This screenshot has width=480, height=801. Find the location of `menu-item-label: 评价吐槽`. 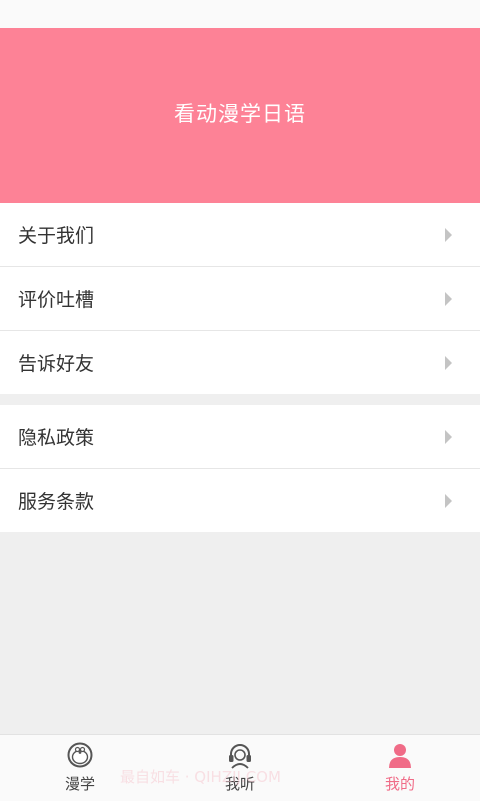

menu-item-label: 评价吐槽 is located at coordinates (56, 300).